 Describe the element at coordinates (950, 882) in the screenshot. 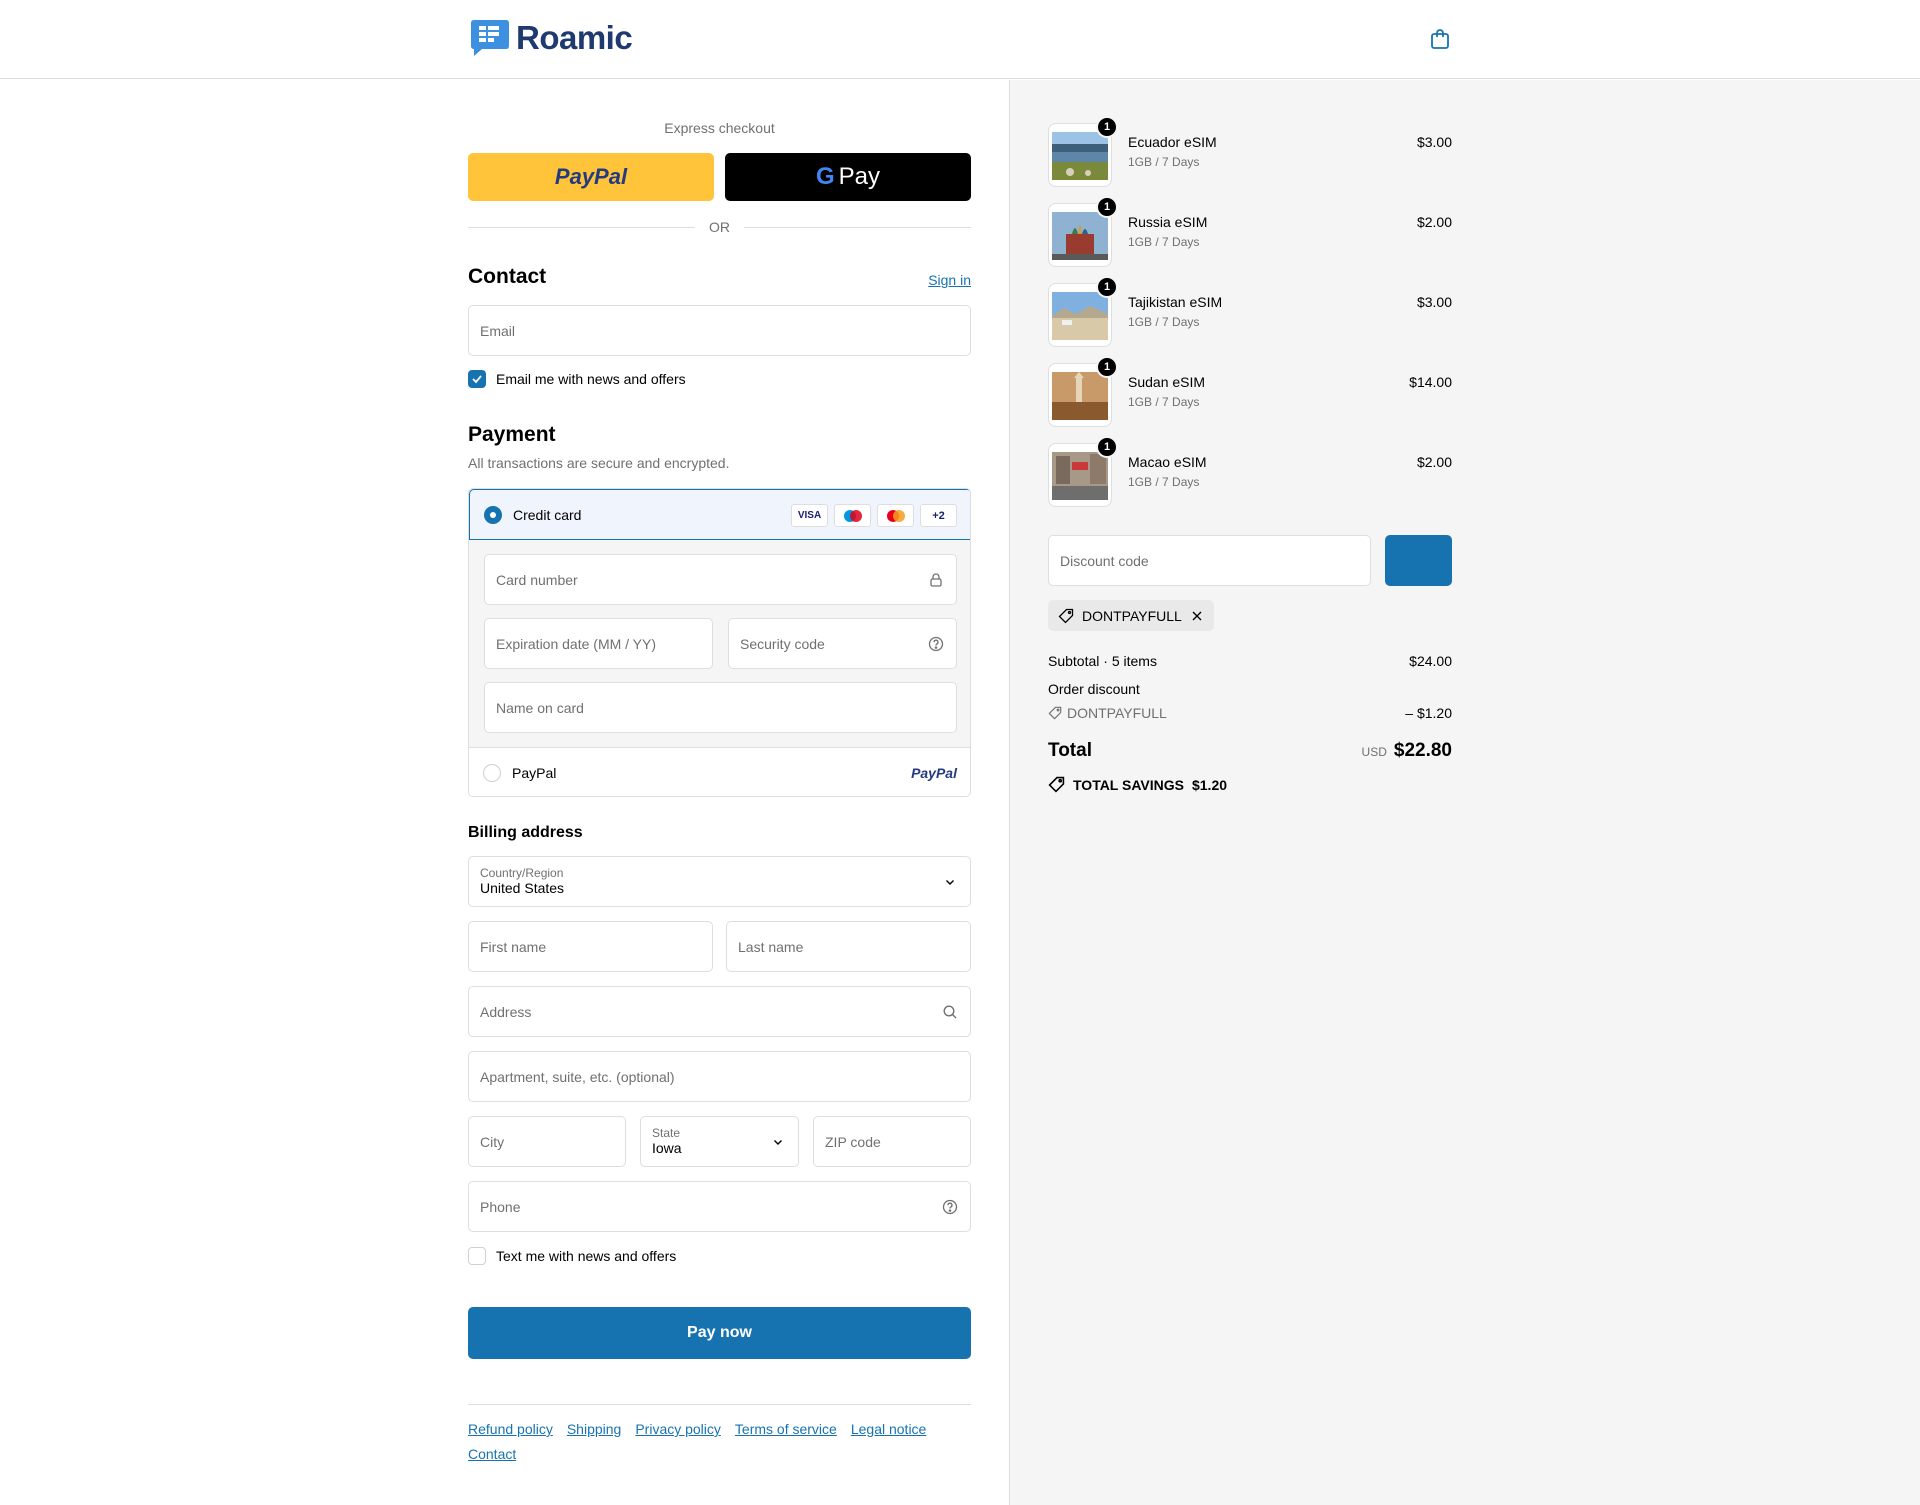

I see `chevron-down-icon` at that location.